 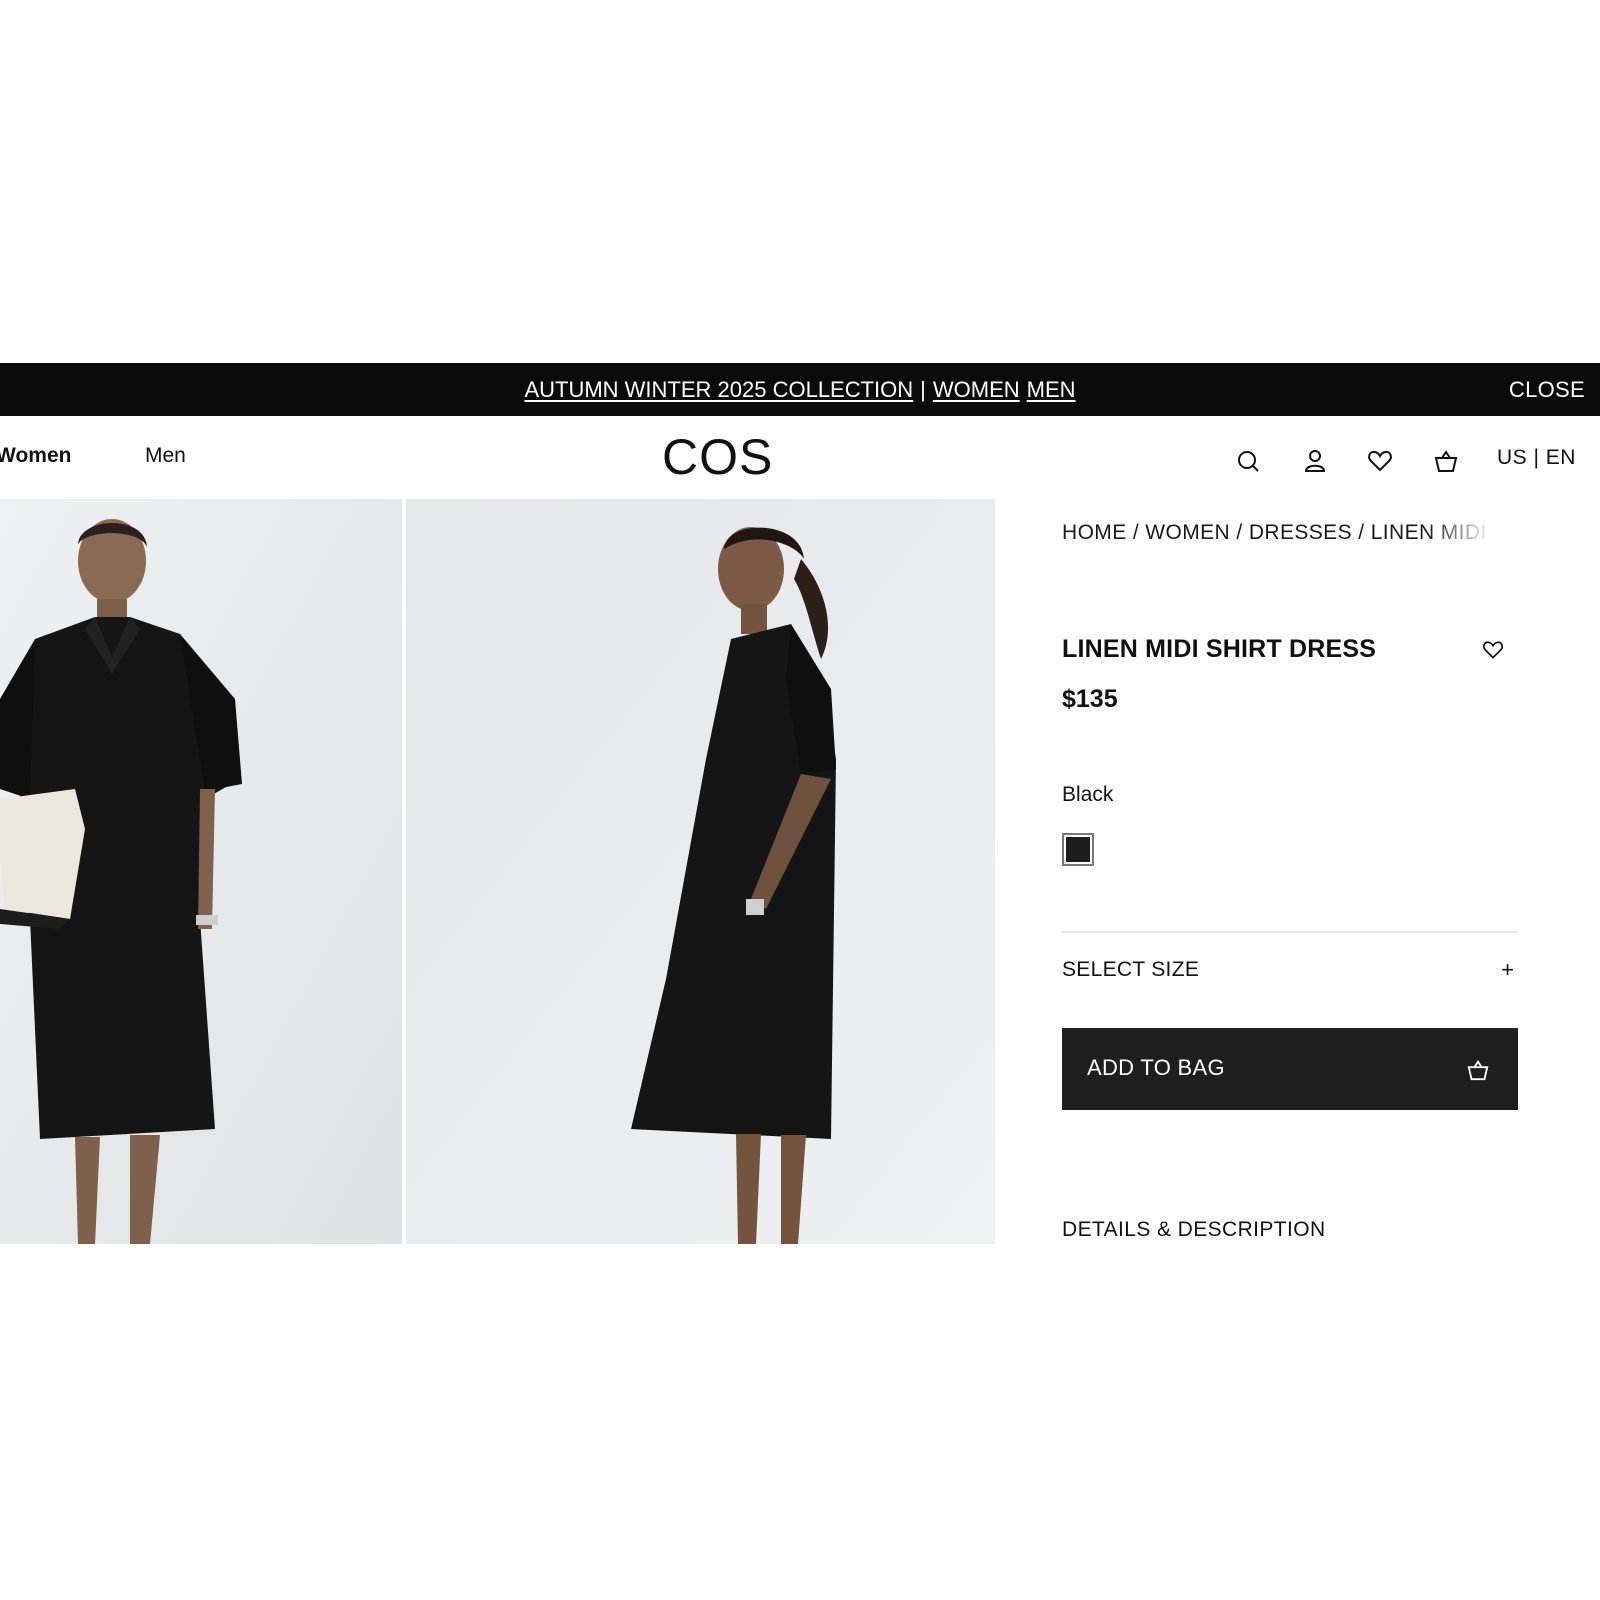 What do you see at coordinates (1219, 649) in the screenshot?
I see `product-title: LINEN MIDI SHIRT DRESS` at bounding box center [1219, 649].